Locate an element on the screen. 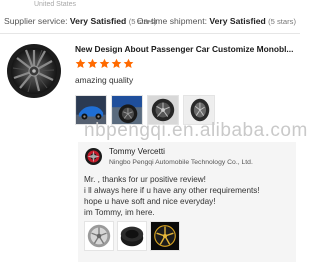 This screenshot has width=320, height=267. gold-wheel-photo is located at coordinates (165, 236).